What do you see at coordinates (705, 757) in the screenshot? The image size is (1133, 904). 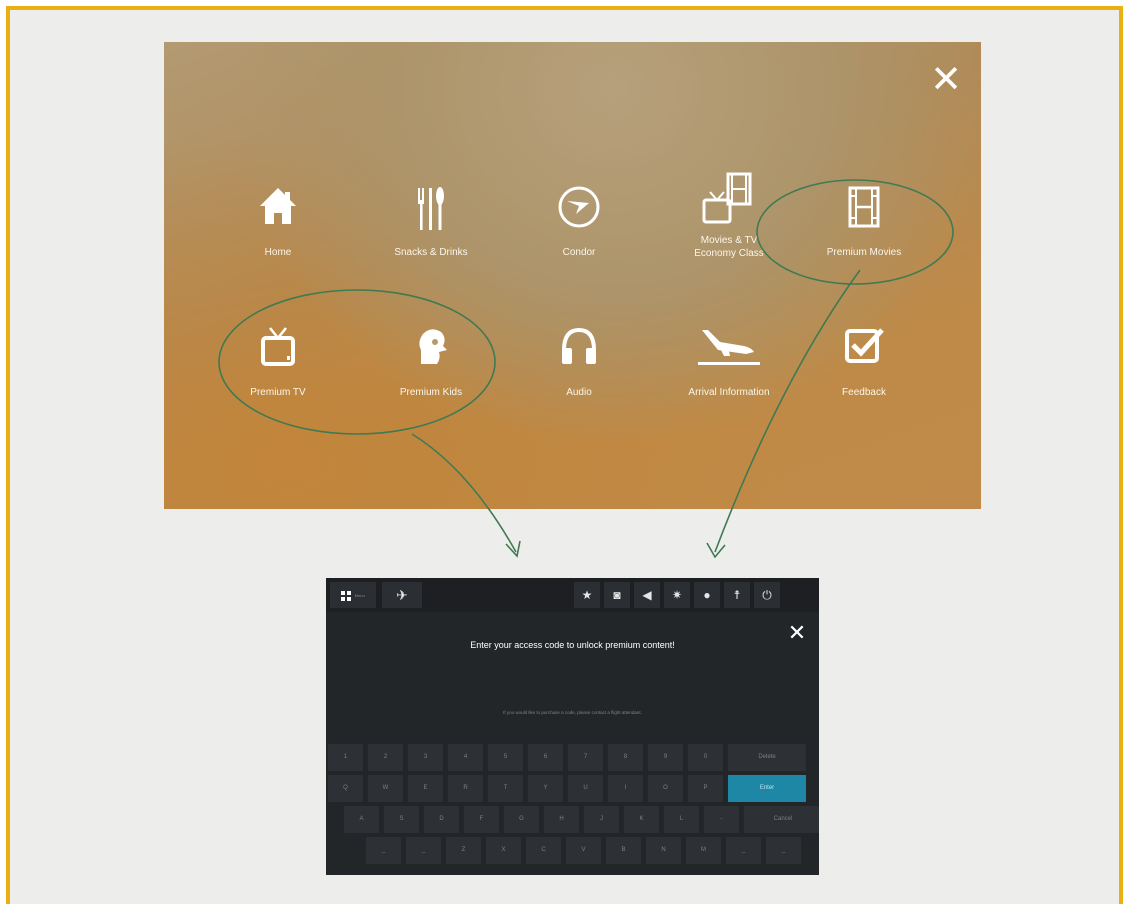 I see `key-0: 0` at bounding box center [705, 757].